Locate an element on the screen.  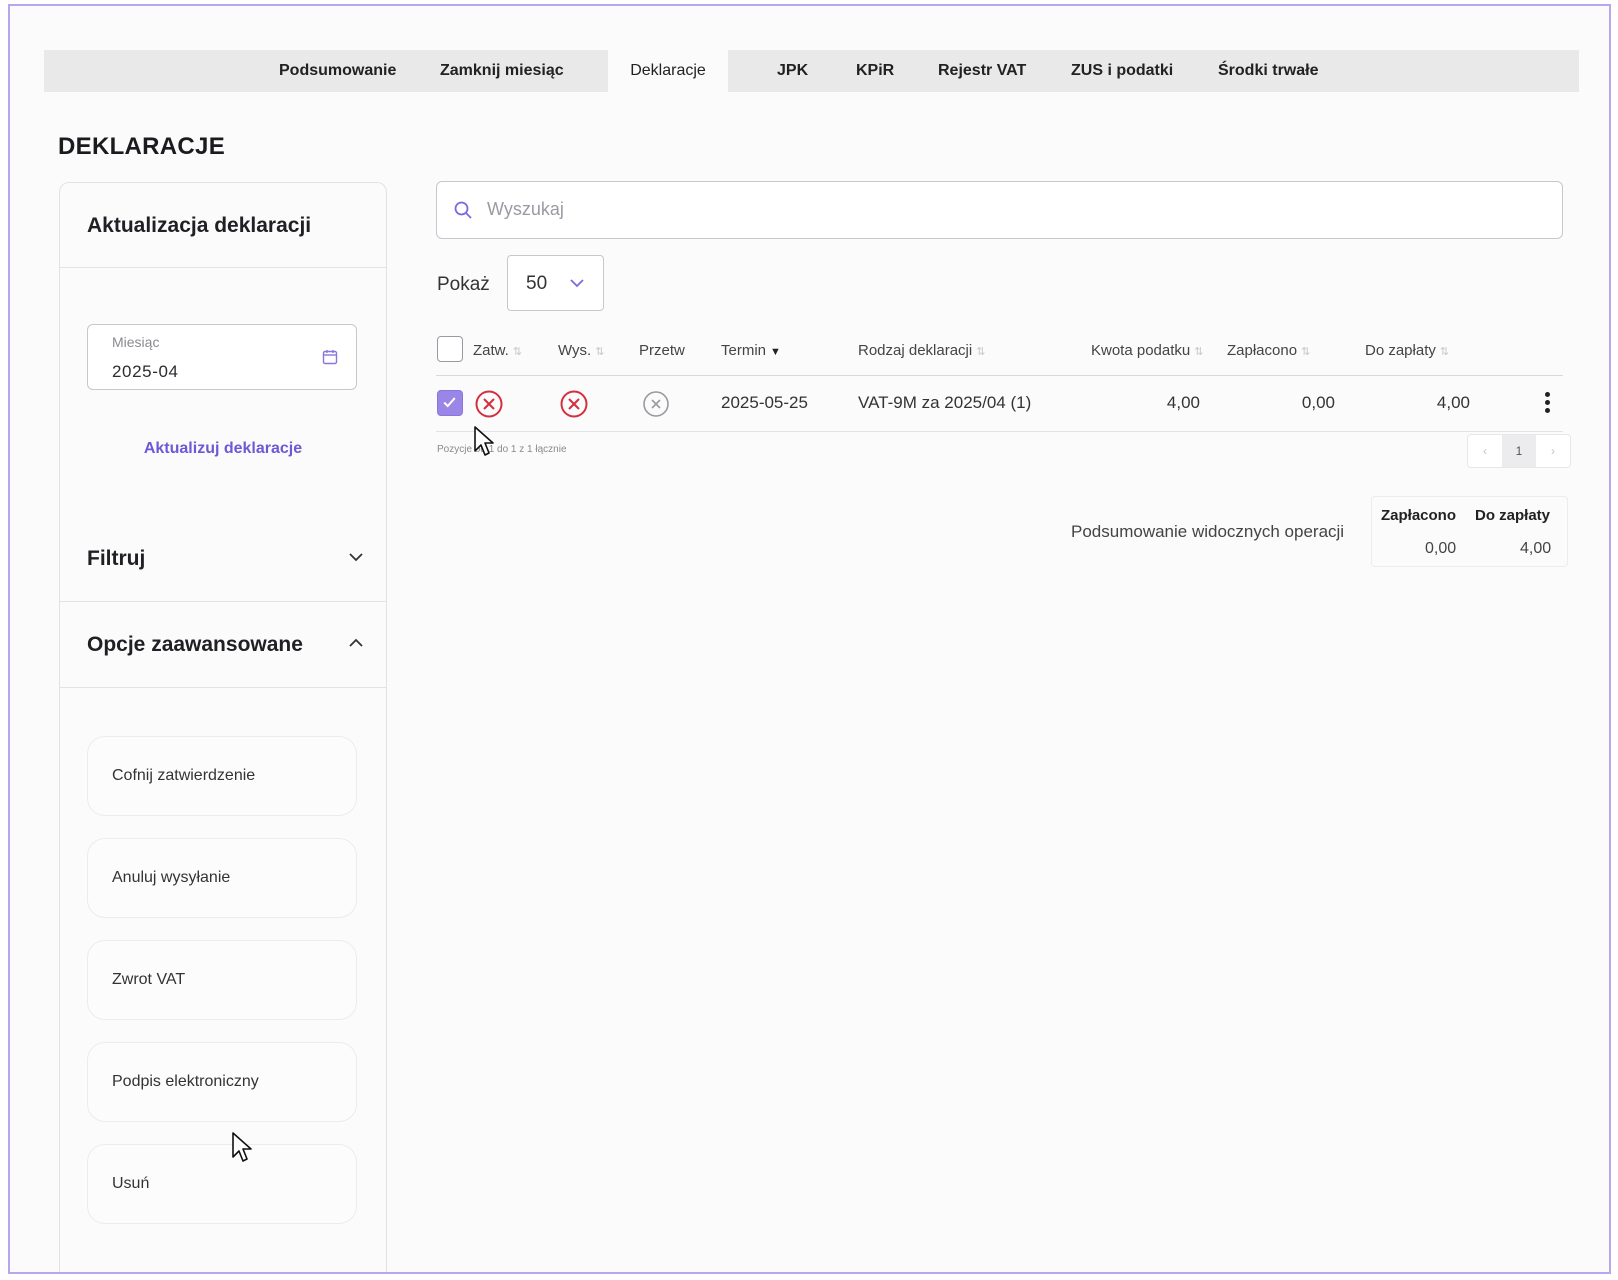
summary-label: Podsumowanie widocznych operacji is located at coordinates (1208, 531).